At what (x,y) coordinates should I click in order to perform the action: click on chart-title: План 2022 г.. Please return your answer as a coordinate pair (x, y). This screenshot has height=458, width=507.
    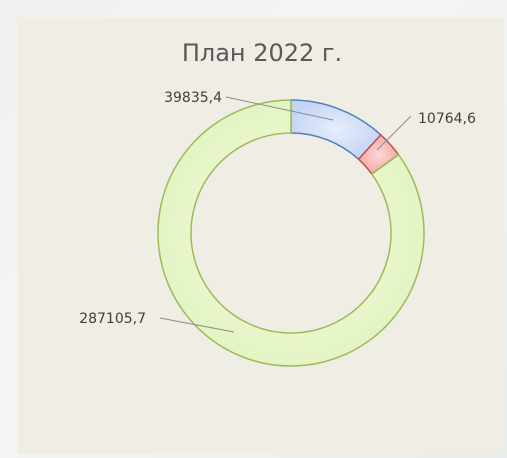
    Looking at the image, I should click on (262, 53).